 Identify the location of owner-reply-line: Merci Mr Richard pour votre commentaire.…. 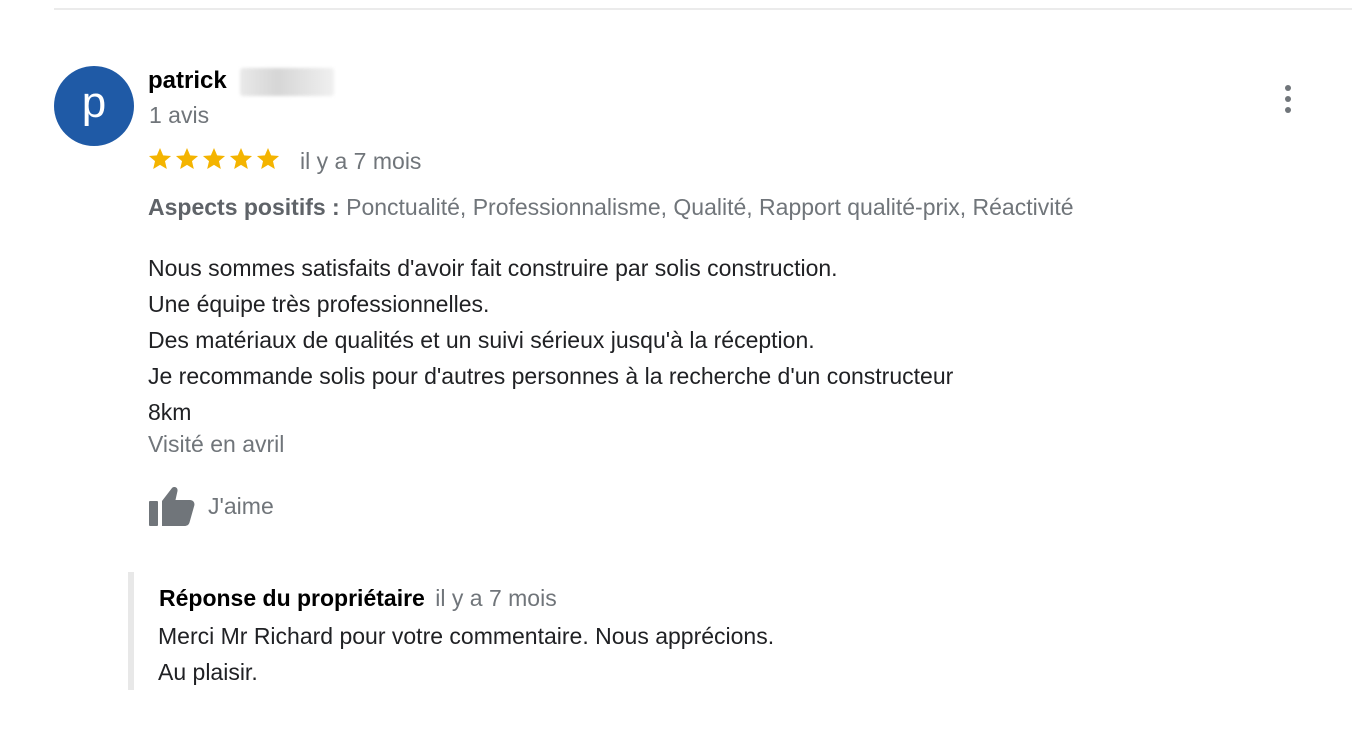
(466, 636).